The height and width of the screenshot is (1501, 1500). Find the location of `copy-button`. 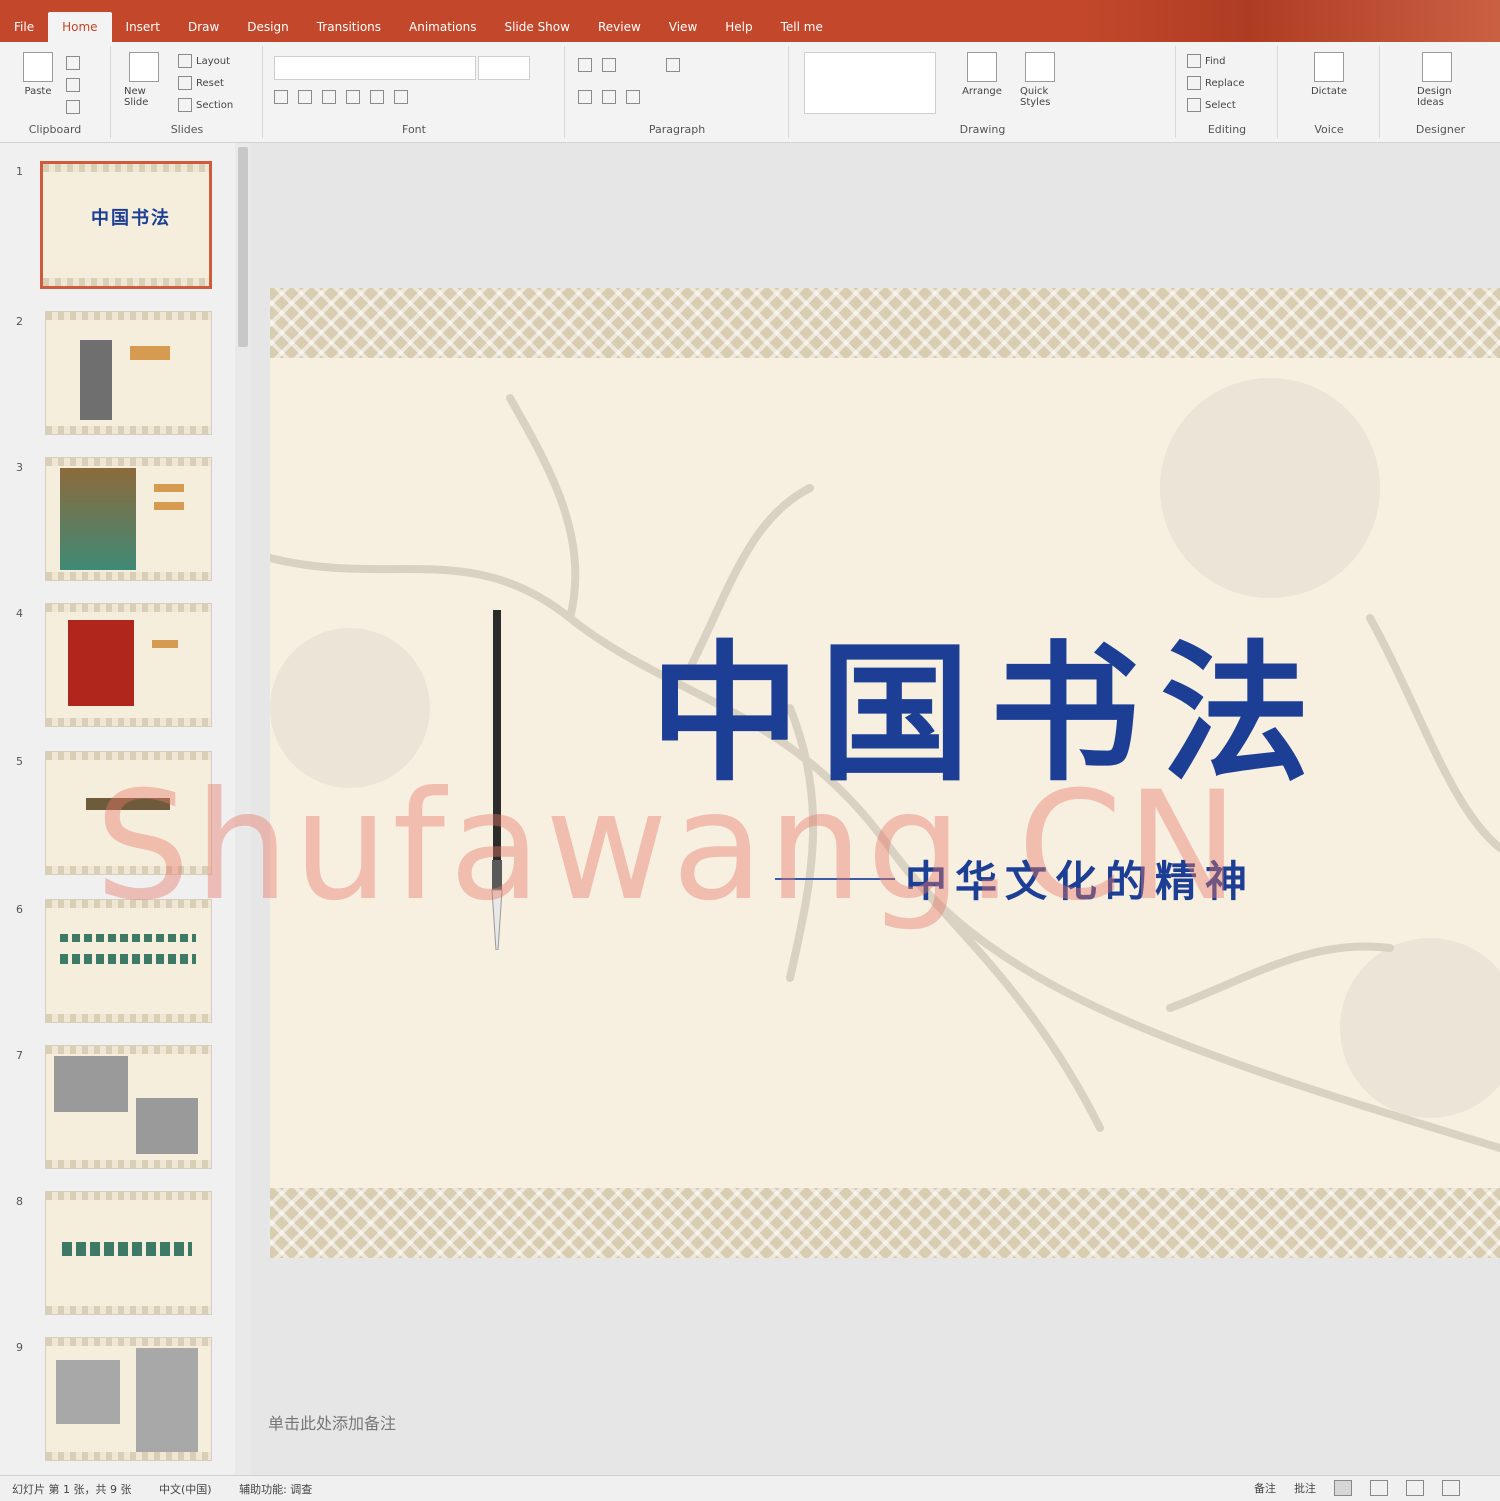

copy-button is located at coordinates (75, 87).